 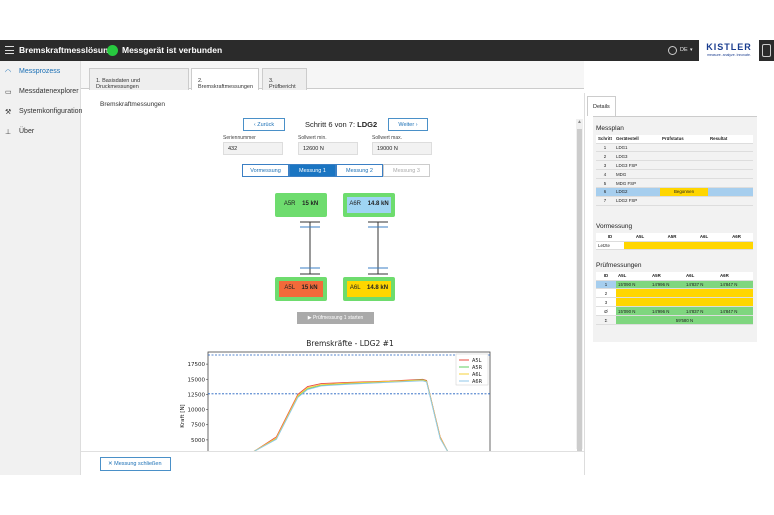 I want to click on kistler-logo: KISTLER measure. analyze. innovate., so click(x=729, y=50).